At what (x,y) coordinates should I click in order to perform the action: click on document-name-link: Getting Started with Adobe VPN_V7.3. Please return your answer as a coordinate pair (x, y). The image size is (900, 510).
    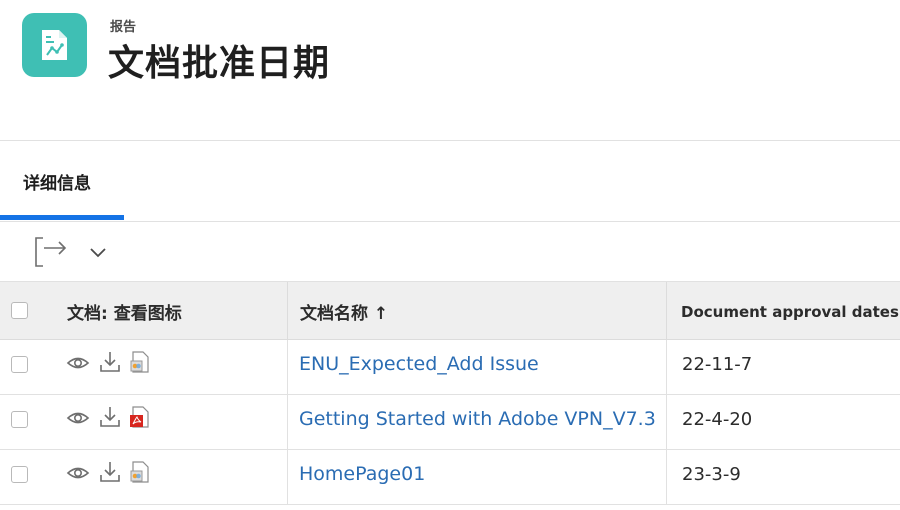
    Looking at the image, I should click on (477, 419).